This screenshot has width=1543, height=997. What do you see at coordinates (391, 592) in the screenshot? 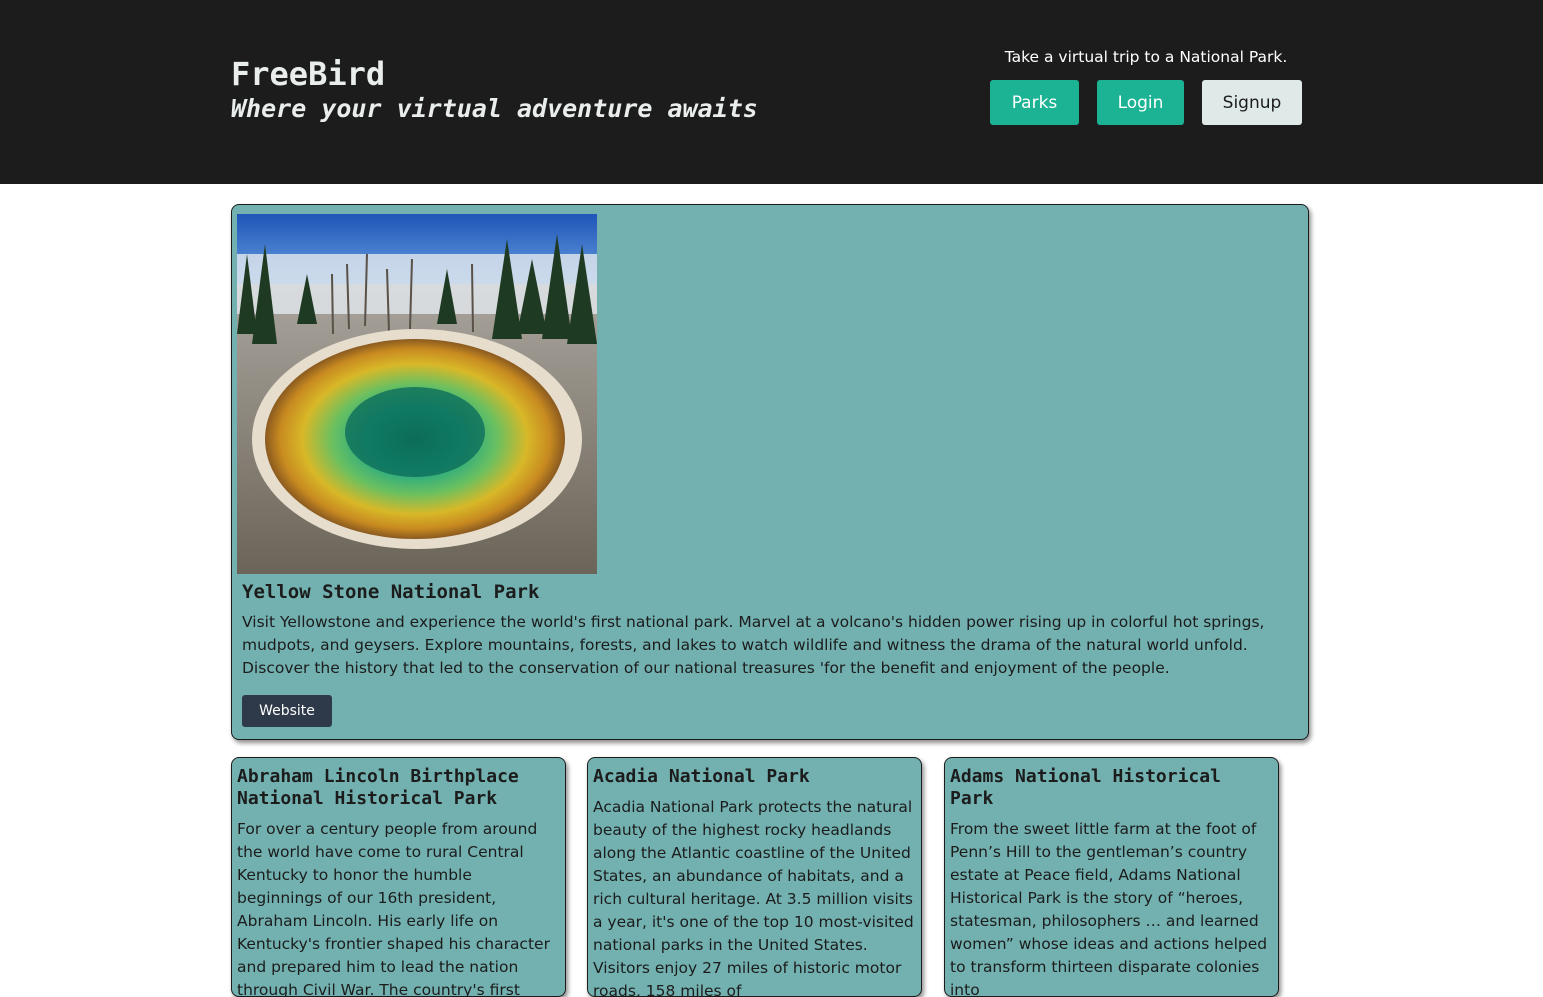
I see `featured-park-title: Yellow Stone National Park` at bounding box center [391, 592].